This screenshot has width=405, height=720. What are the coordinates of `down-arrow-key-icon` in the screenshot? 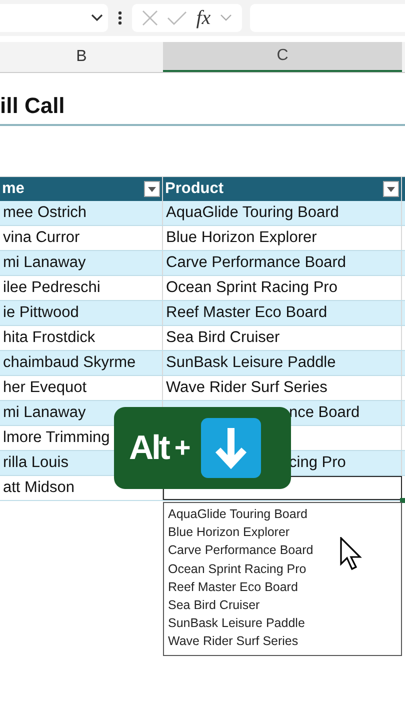 It's located at (230, 448).